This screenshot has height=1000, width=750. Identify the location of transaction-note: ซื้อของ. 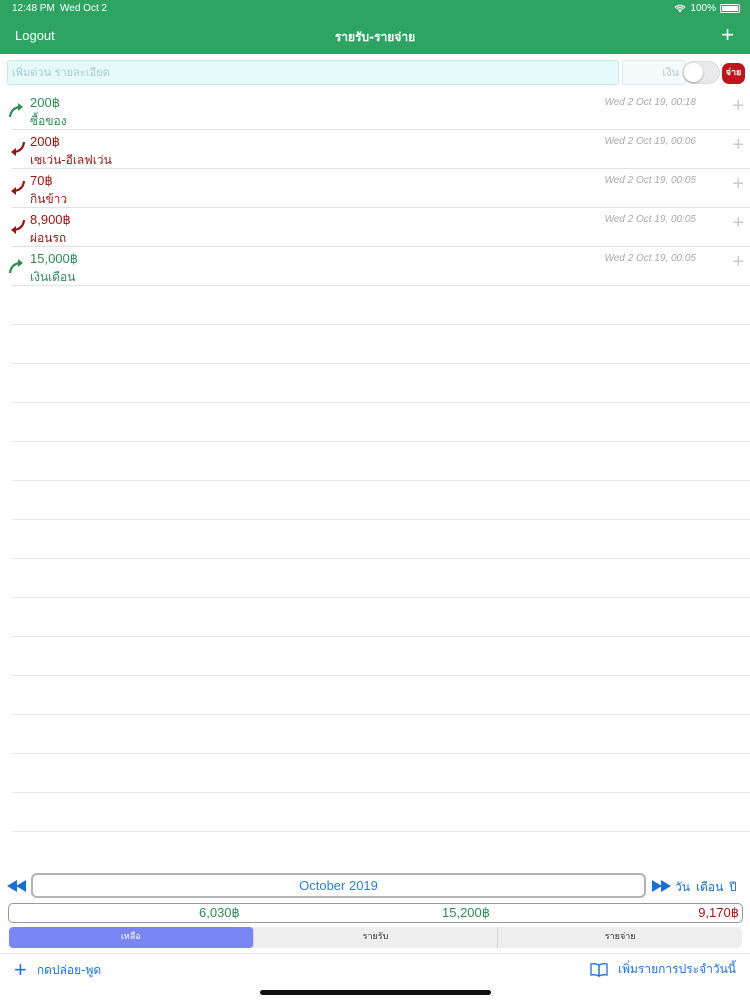
(48, 121).